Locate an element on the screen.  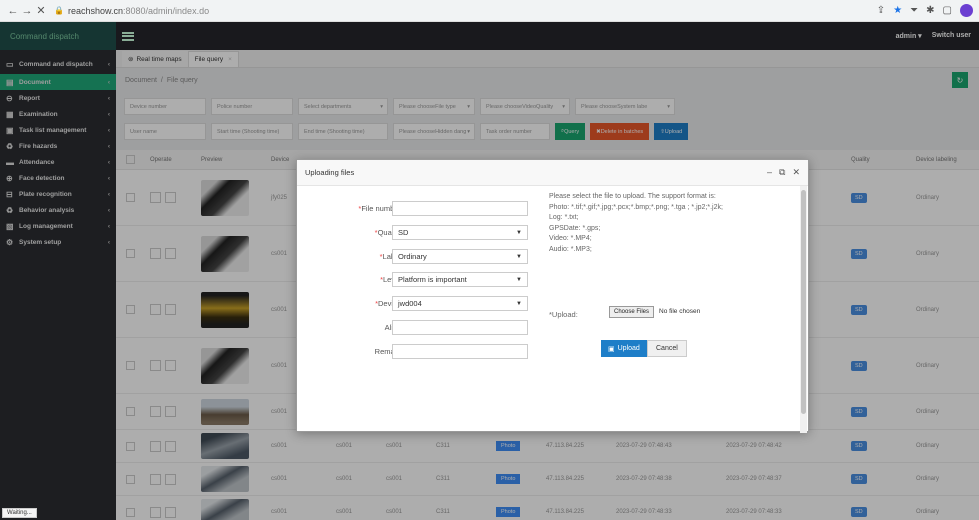
label-text: Upload: is located at coordinates (564, 314).